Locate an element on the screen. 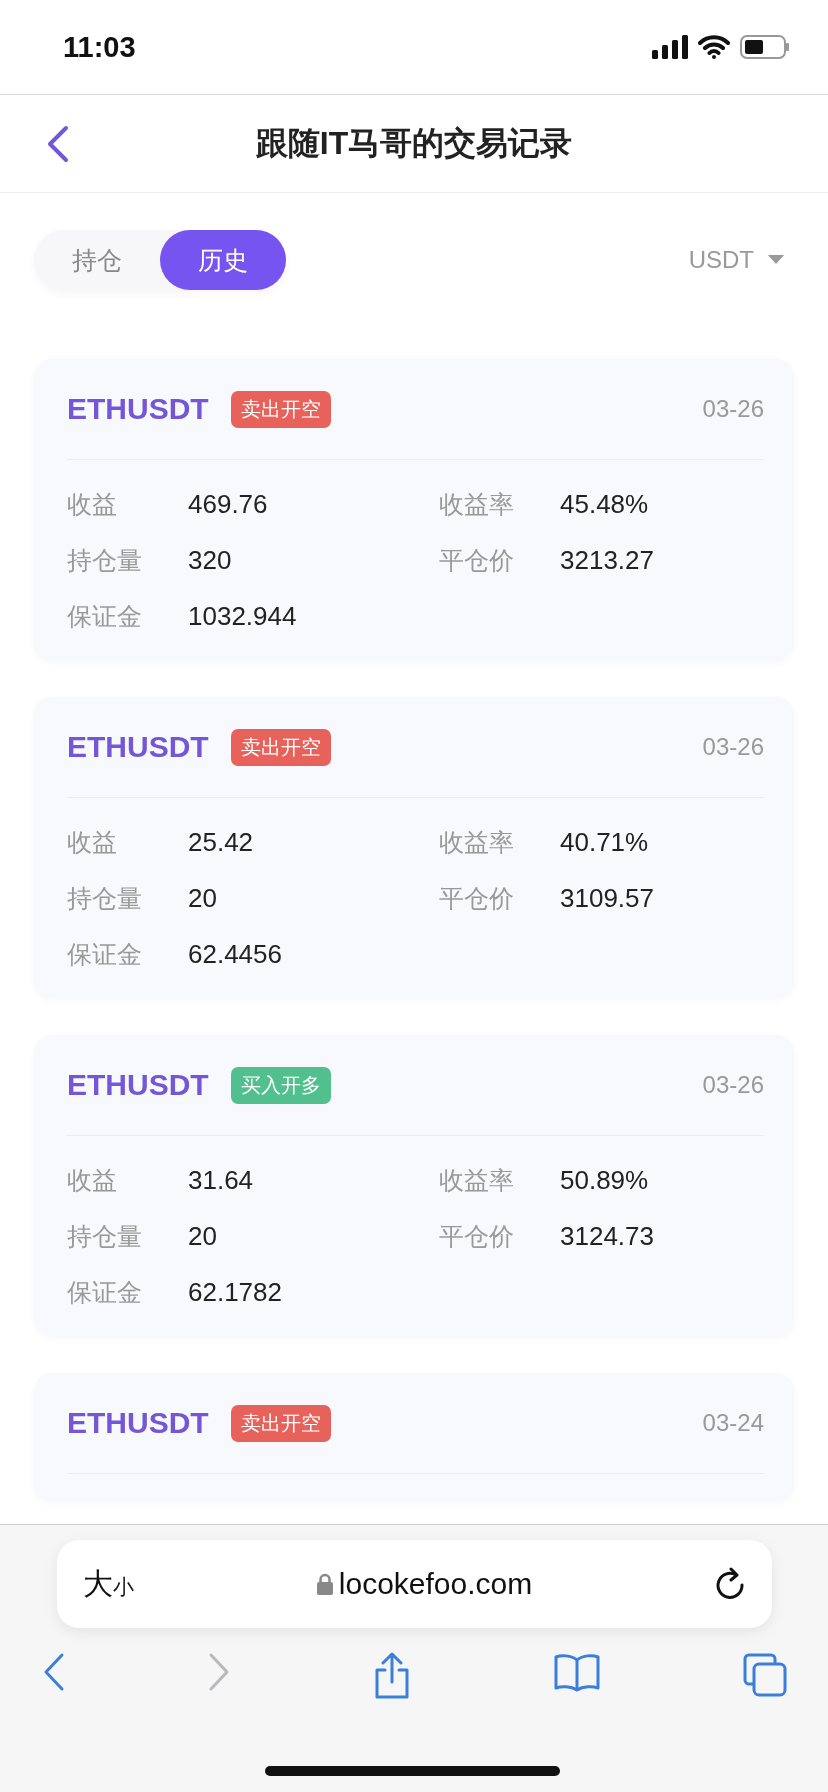  side-tag: 买入开多 is located at coordinates (280, 1085).